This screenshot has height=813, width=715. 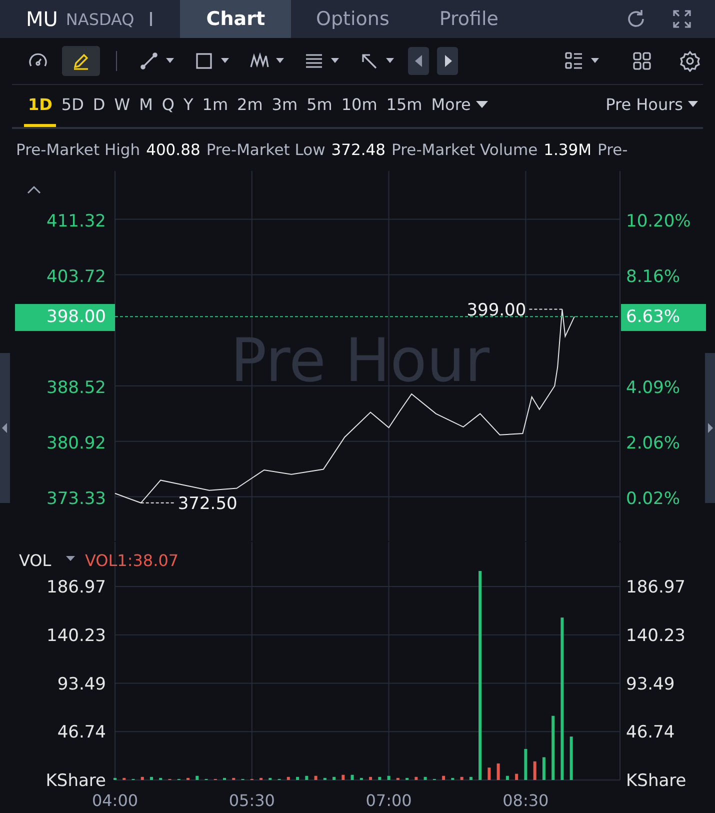 I want to click on period-tab: 3m, so click(x=285, y=106).